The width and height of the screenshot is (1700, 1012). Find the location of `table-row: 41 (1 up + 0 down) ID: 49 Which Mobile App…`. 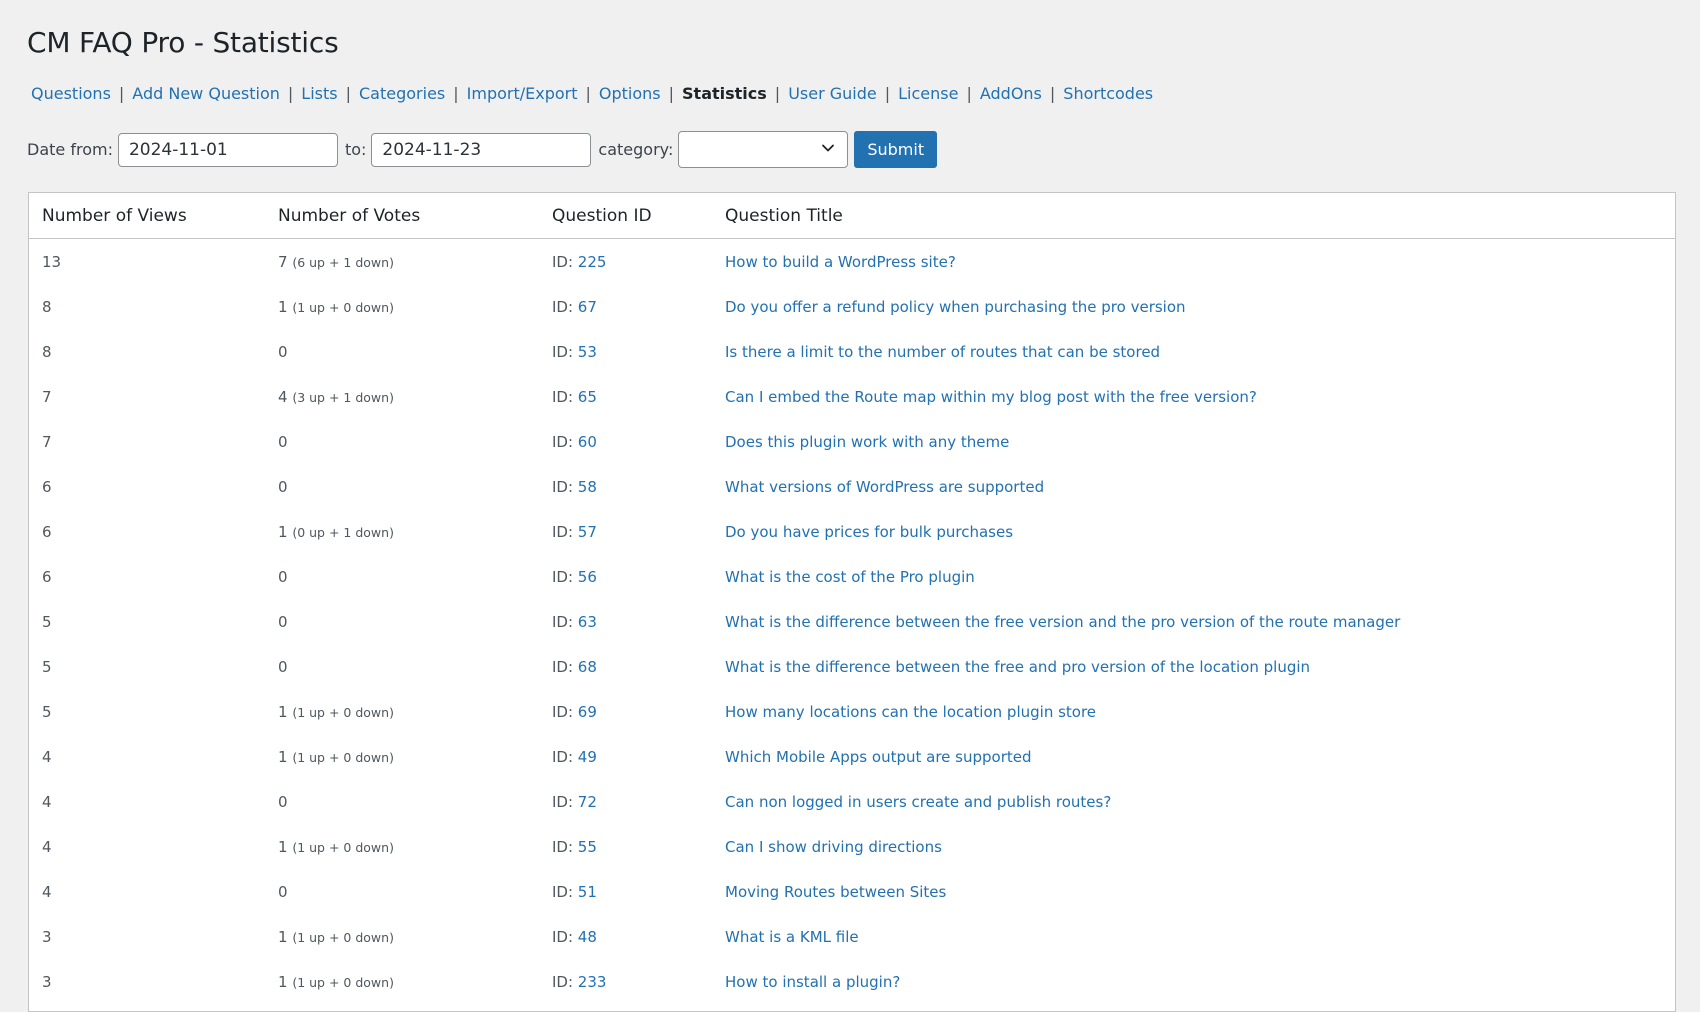

table-row: 41 (1 up + 0 down) ID: 49 Which Mobile App… is located at coordinates (852, 756).